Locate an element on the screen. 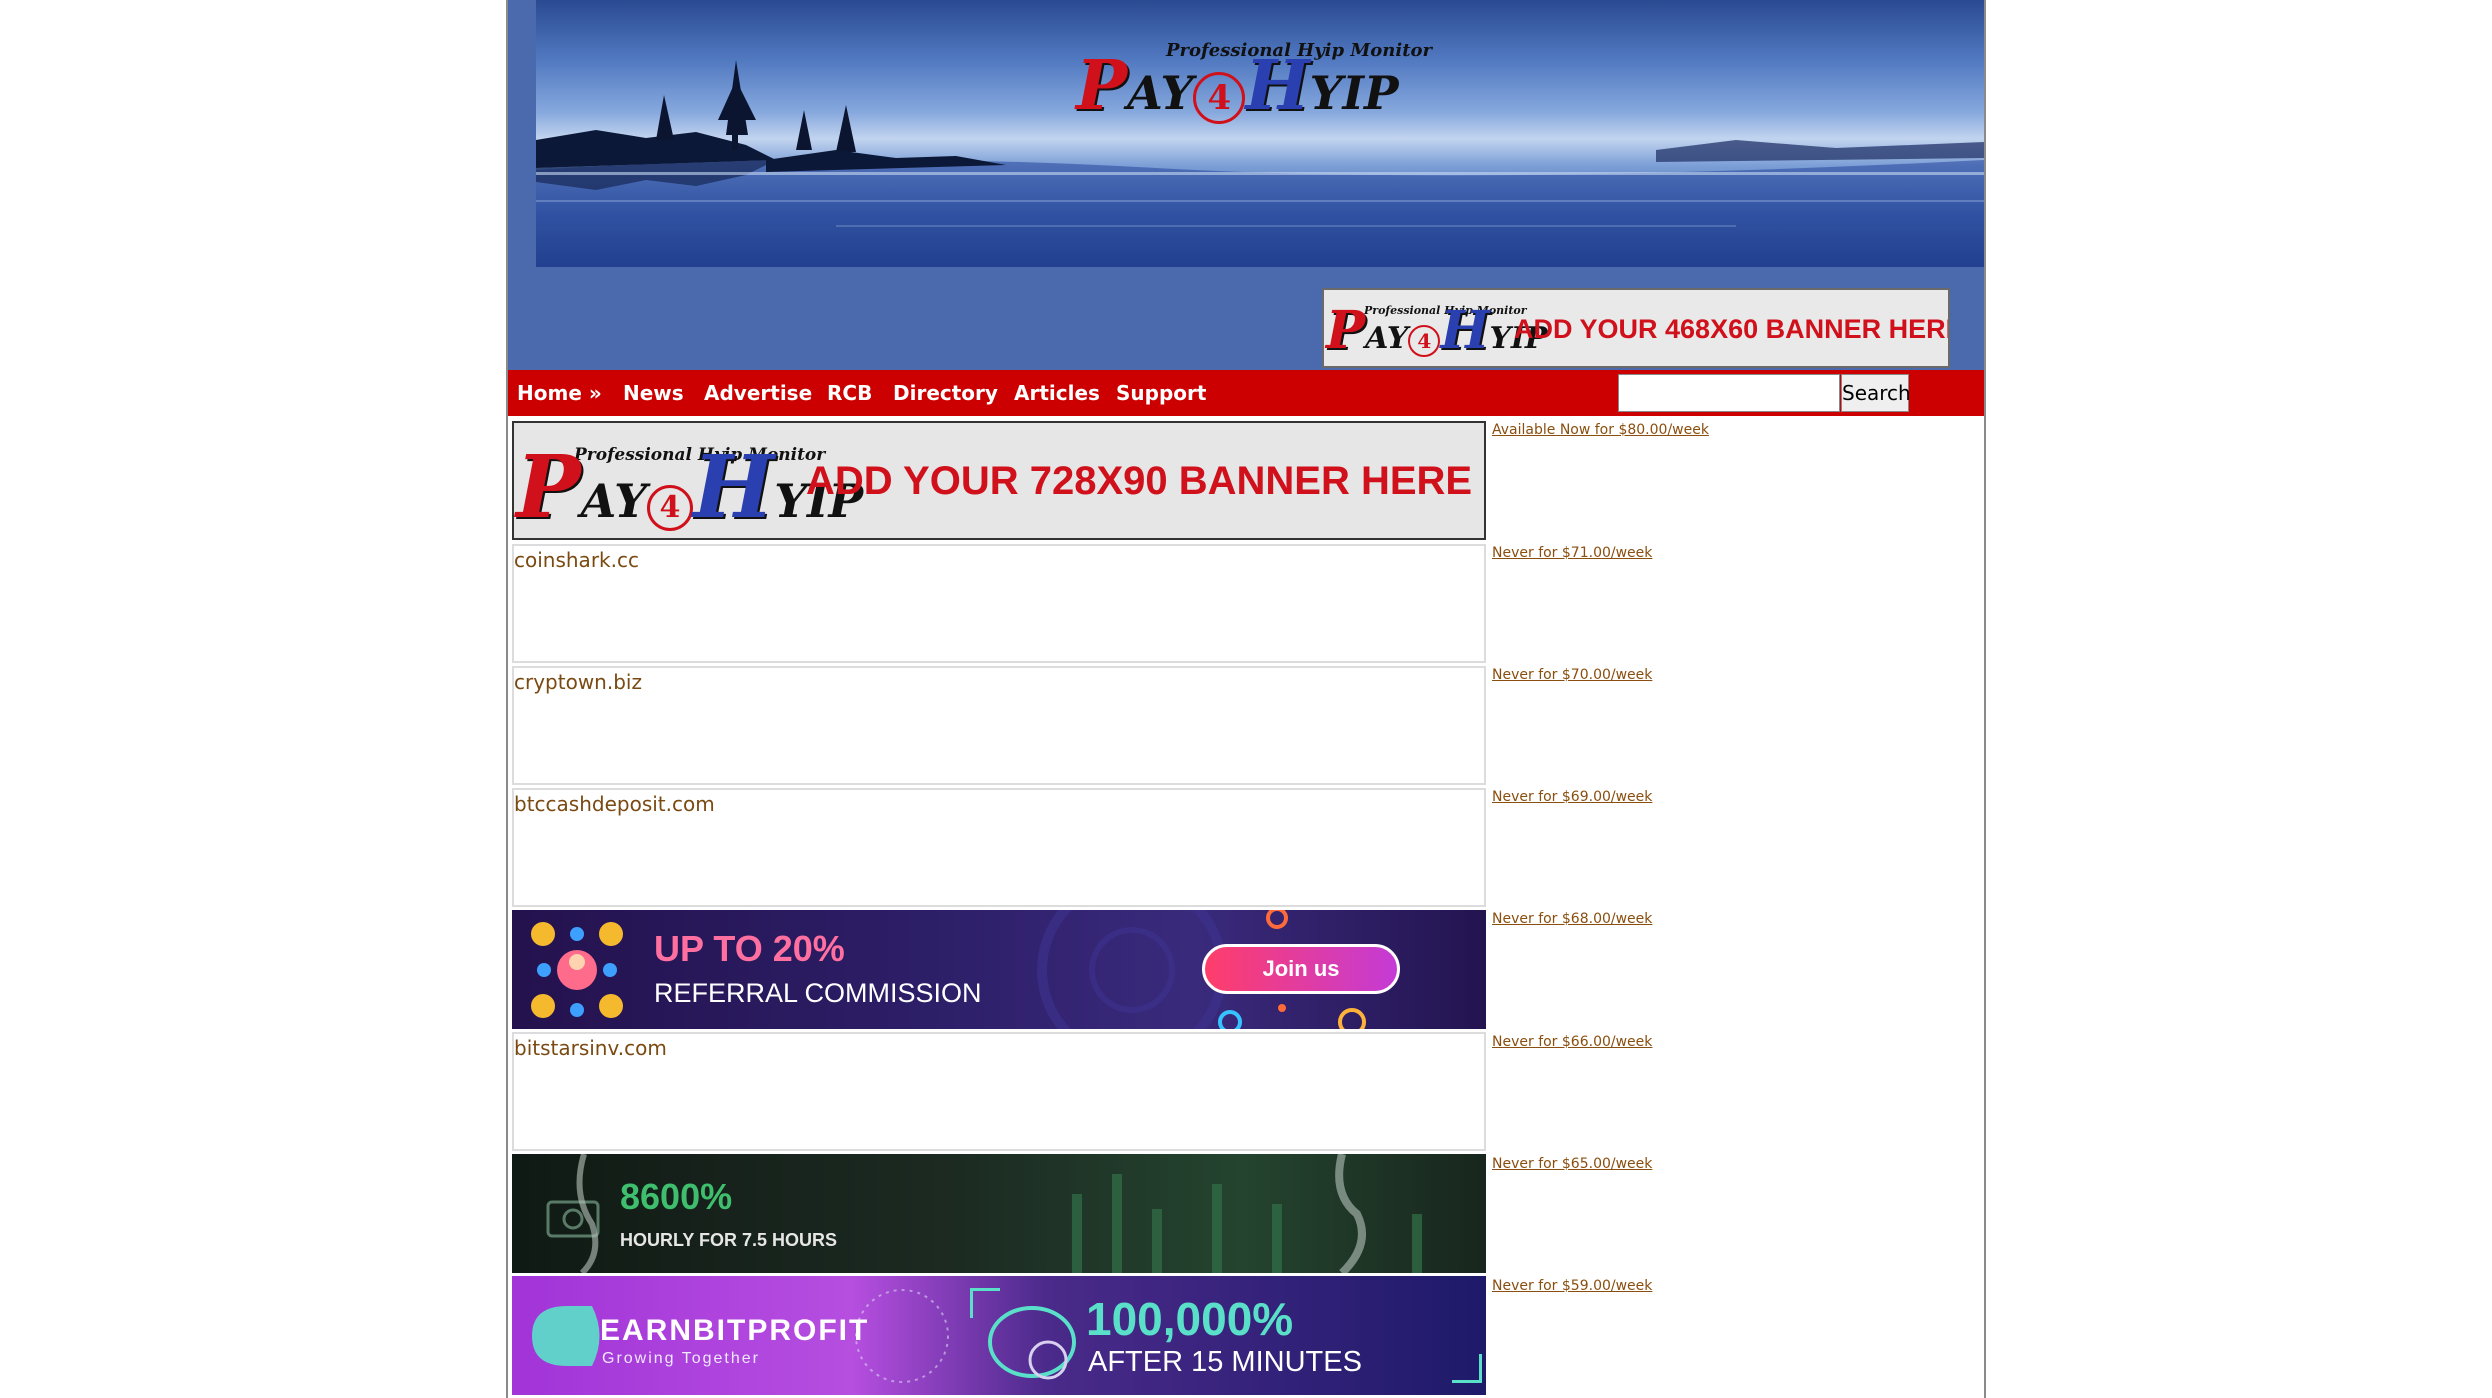 The image size is (2492, 1398). search-input is located at coordinates (1729, 393).